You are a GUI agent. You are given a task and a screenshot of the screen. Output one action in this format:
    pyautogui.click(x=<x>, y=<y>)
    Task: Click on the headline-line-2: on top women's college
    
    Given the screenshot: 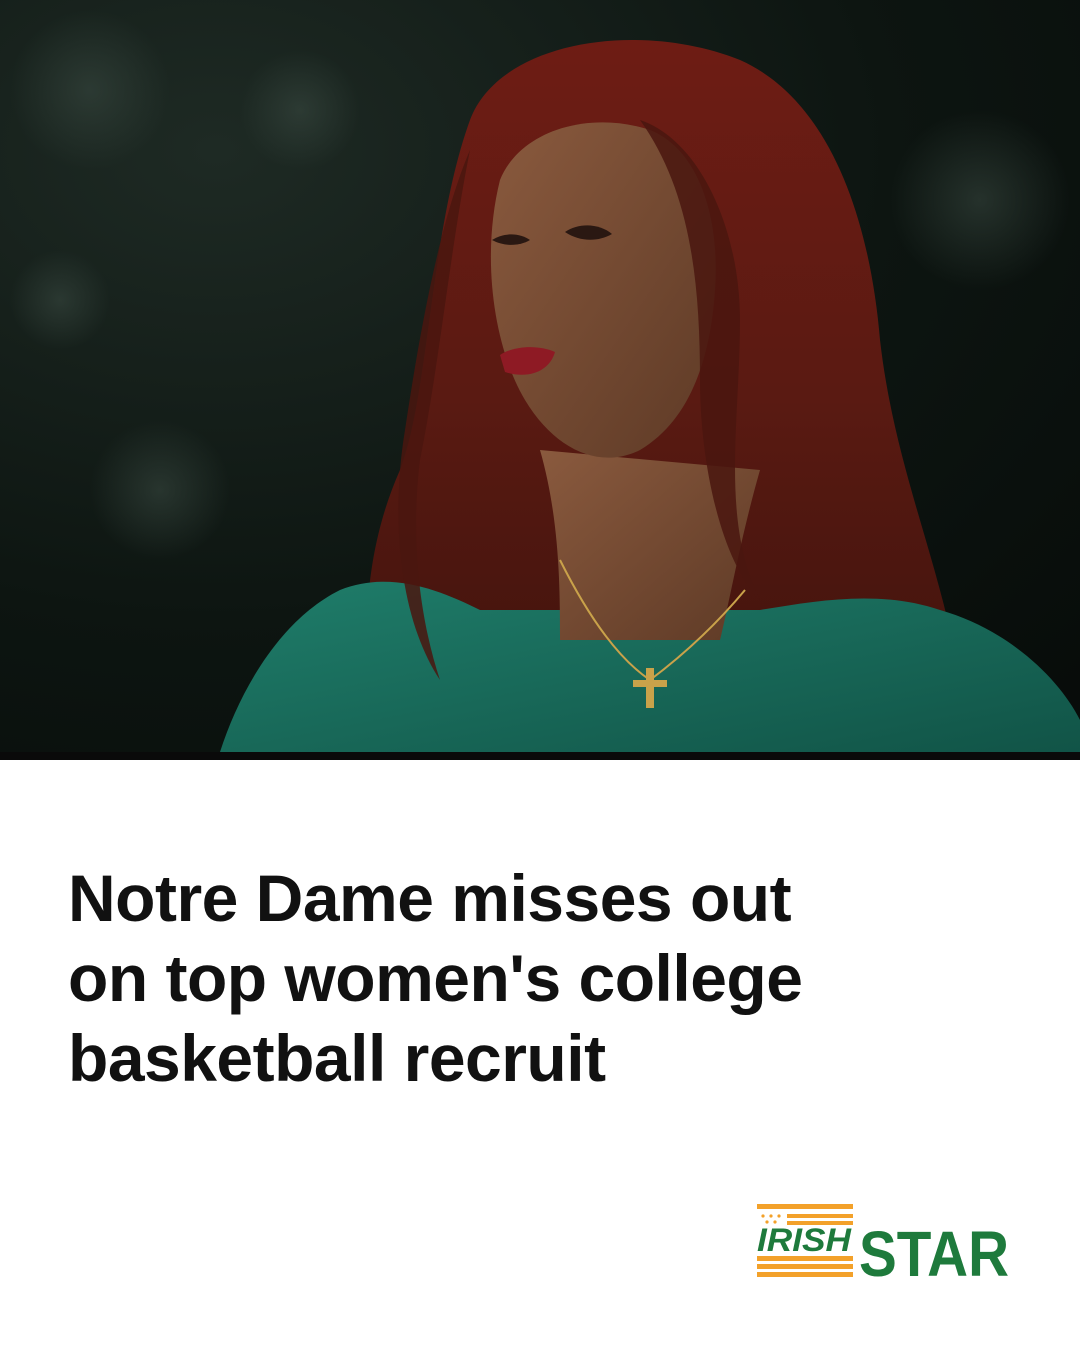 What is the action you would take?
    pyautogui.click(x=435, y=978)
    